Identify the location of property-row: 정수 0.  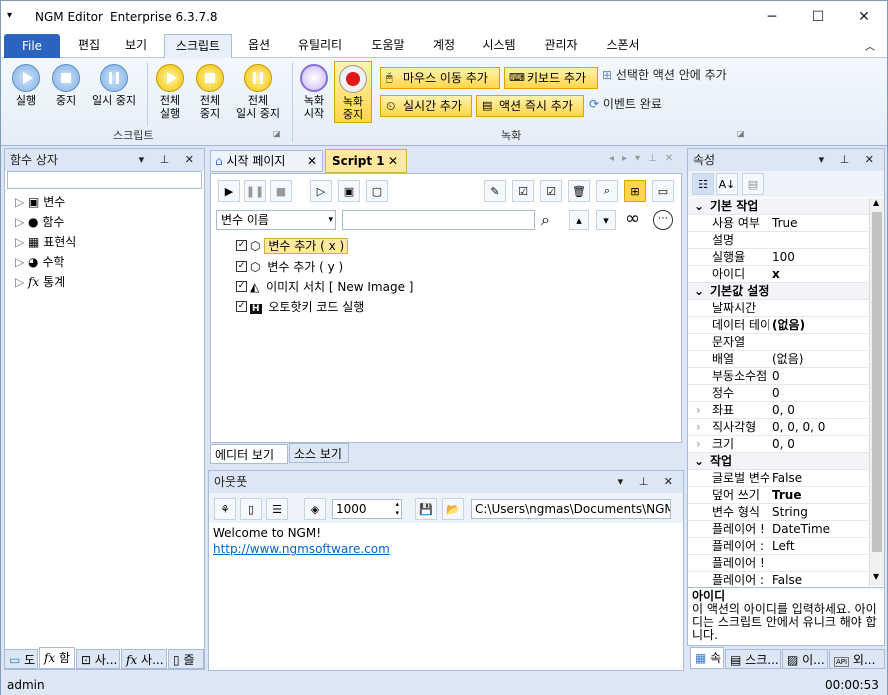
(778, 393).